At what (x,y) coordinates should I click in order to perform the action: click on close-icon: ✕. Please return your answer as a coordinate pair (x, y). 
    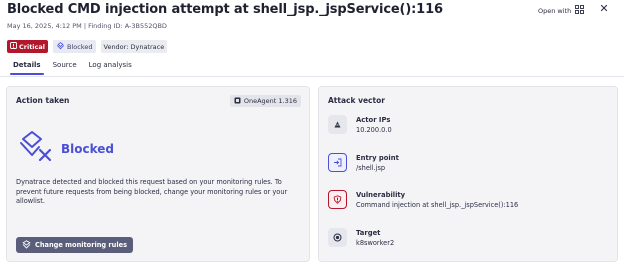
    Looking at the image, I should click on (604, 9).